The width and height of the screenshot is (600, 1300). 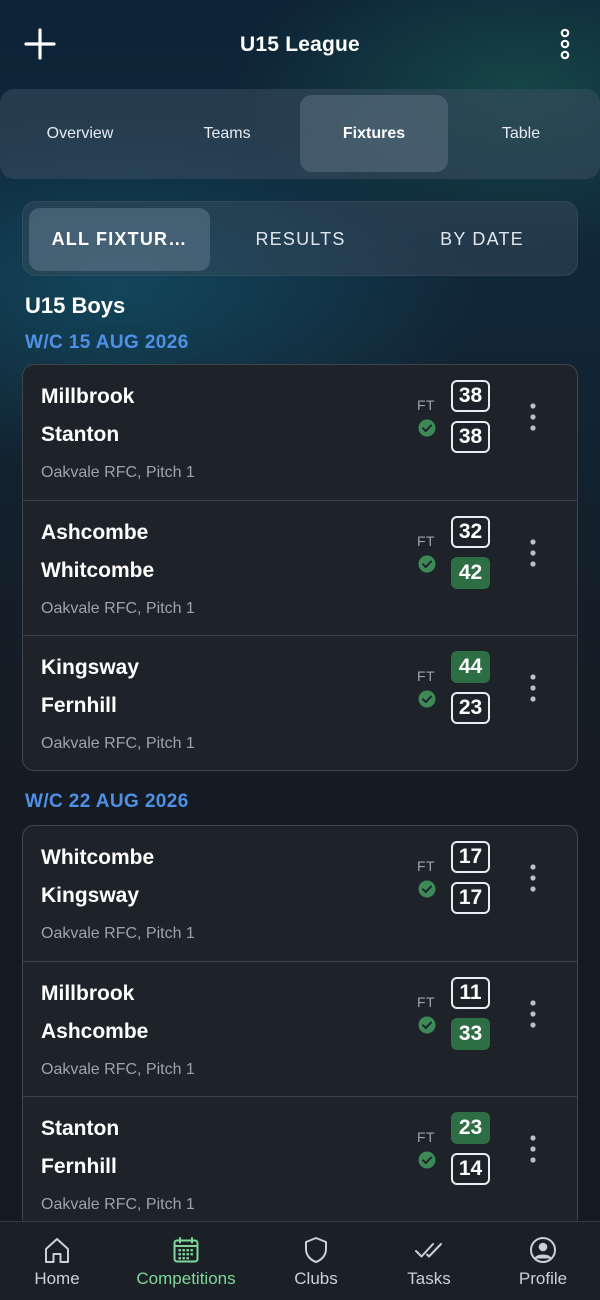 I want to click on double-check-icon, so click(x=429, y=1250).